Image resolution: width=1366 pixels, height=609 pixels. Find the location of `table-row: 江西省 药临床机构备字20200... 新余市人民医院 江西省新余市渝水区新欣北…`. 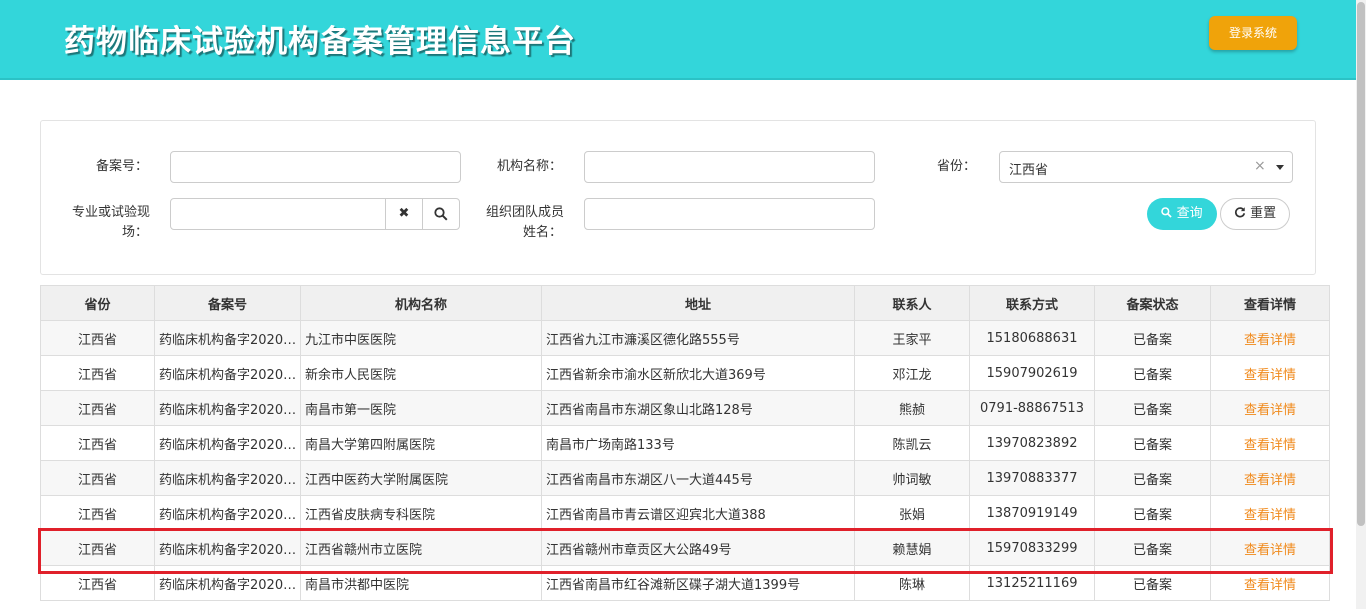

table-row: 江西省 药临床机构备字20200... 新余市人民医院 江西省新余市渝水区新欣北… is located at coordinates (685, 373).